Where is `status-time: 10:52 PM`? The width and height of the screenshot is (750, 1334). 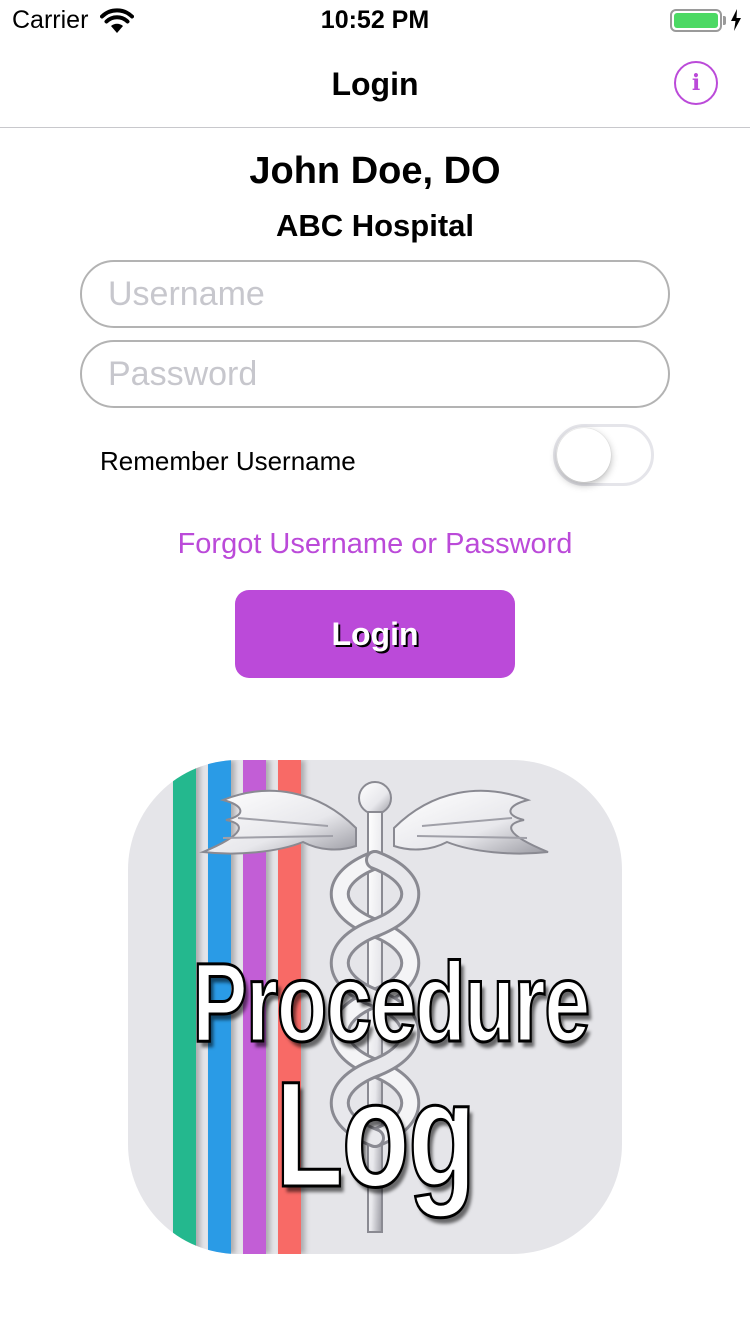
status-time: 10:52 PM is located at coordinates (375, 20).